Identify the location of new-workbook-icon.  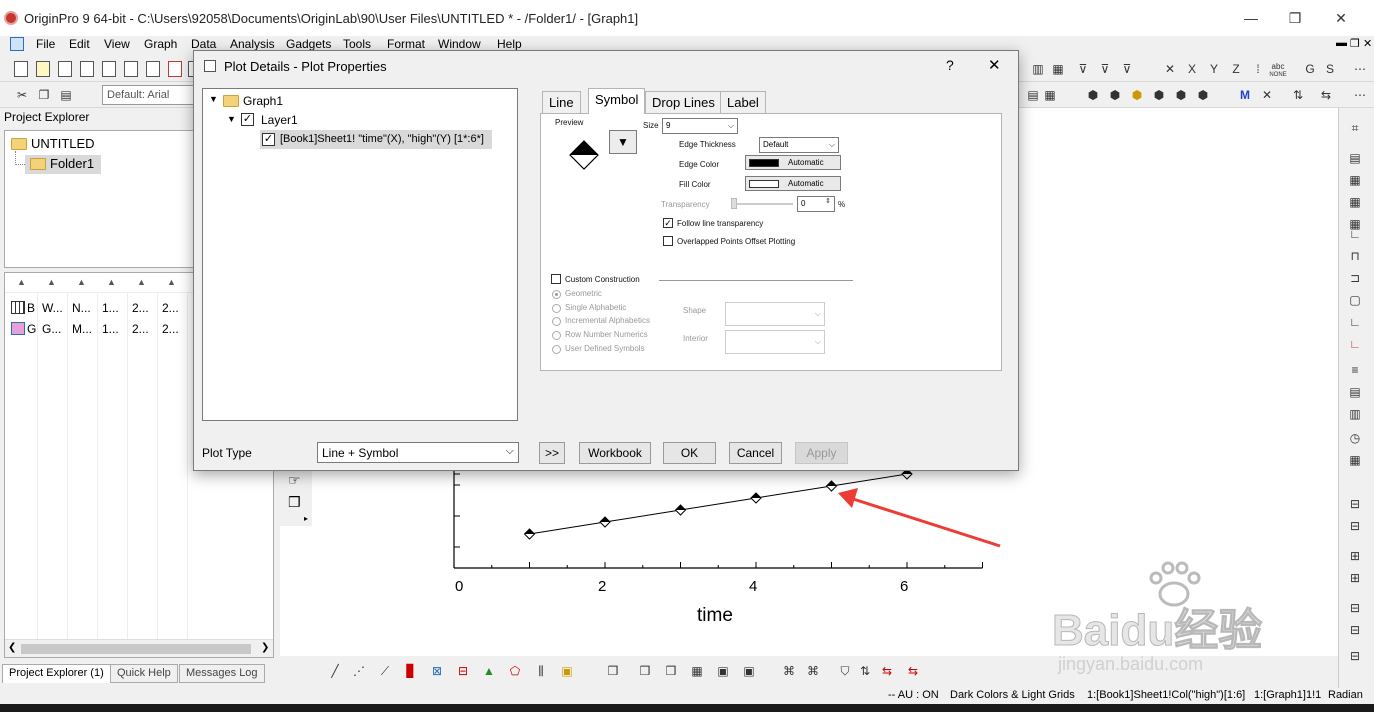
(65, 69).